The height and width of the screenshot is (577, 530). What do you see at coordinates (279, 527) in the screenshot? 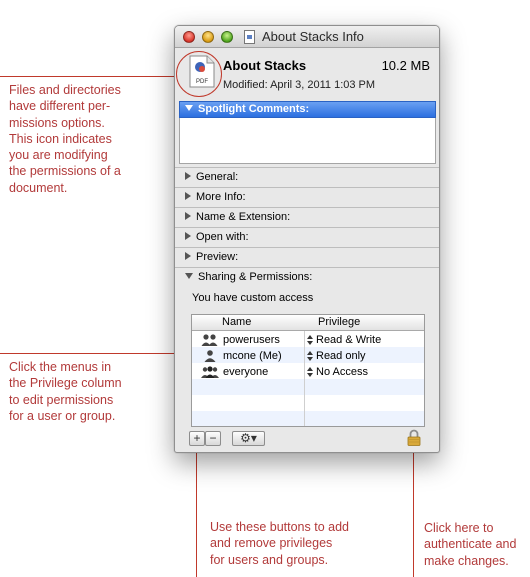
I see `annotation-line: Use these buttons to add` at bounding box center [279, 527].